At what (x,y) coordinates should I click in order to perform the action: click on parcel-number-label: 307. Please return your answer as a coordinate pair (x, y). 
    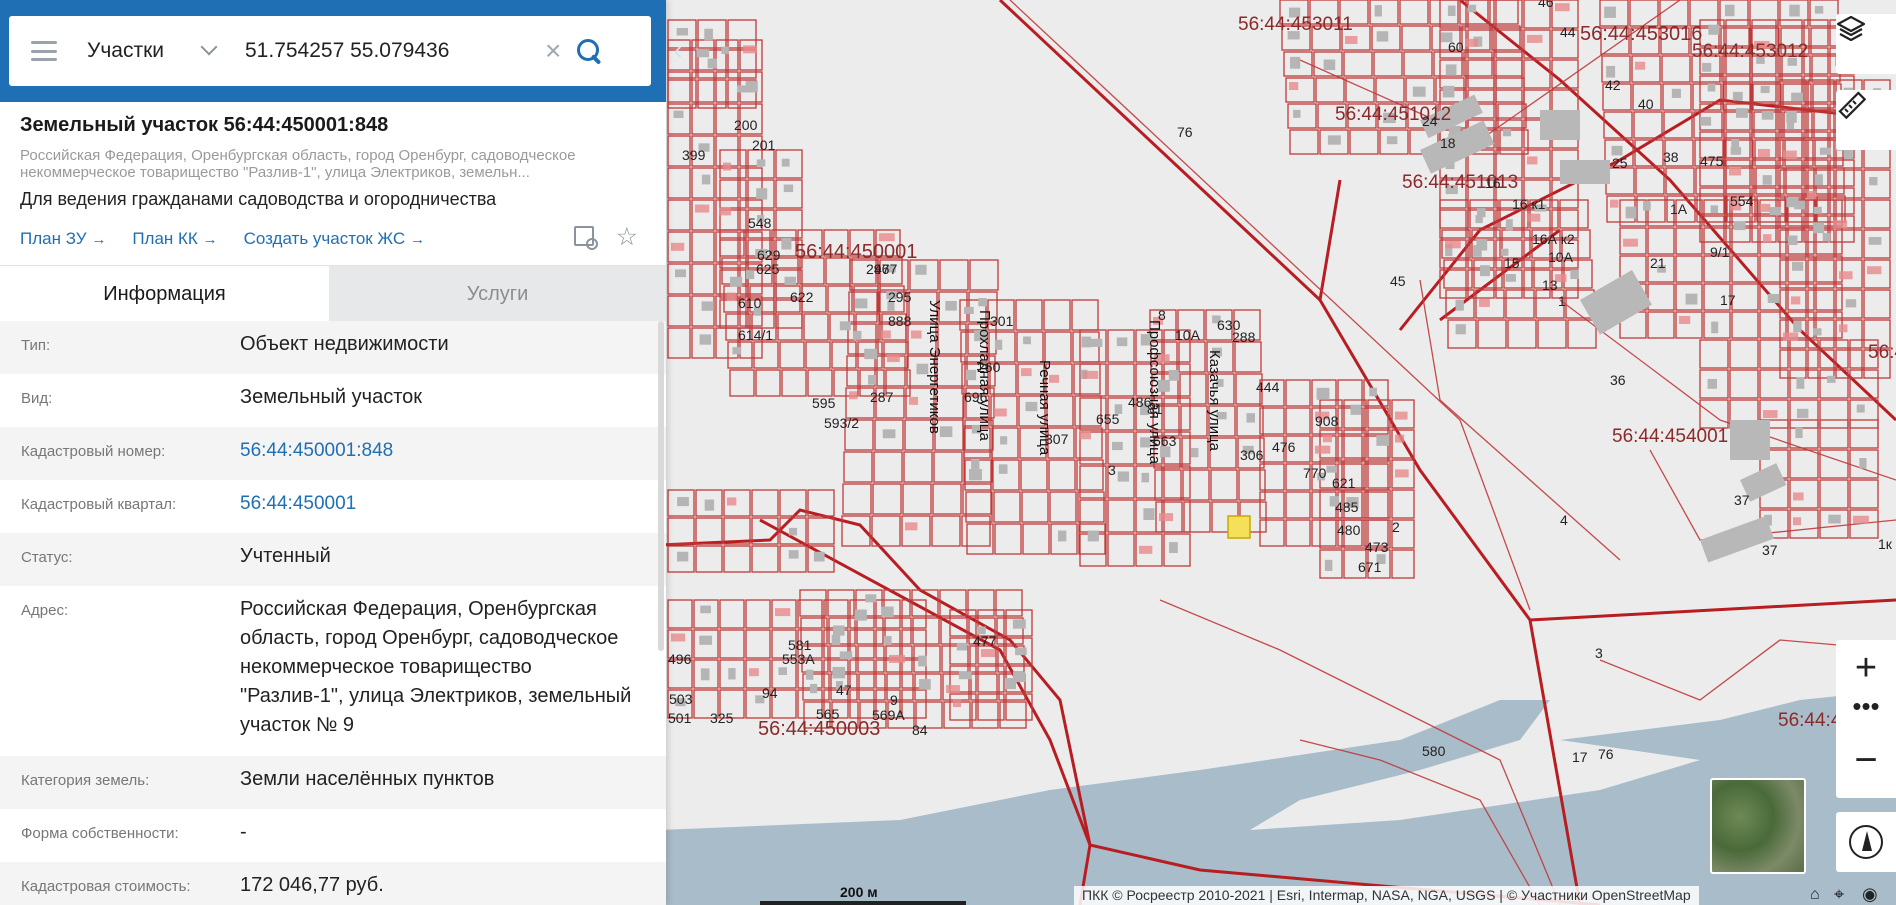
    Looking at the image, I should click on (1057, 439).